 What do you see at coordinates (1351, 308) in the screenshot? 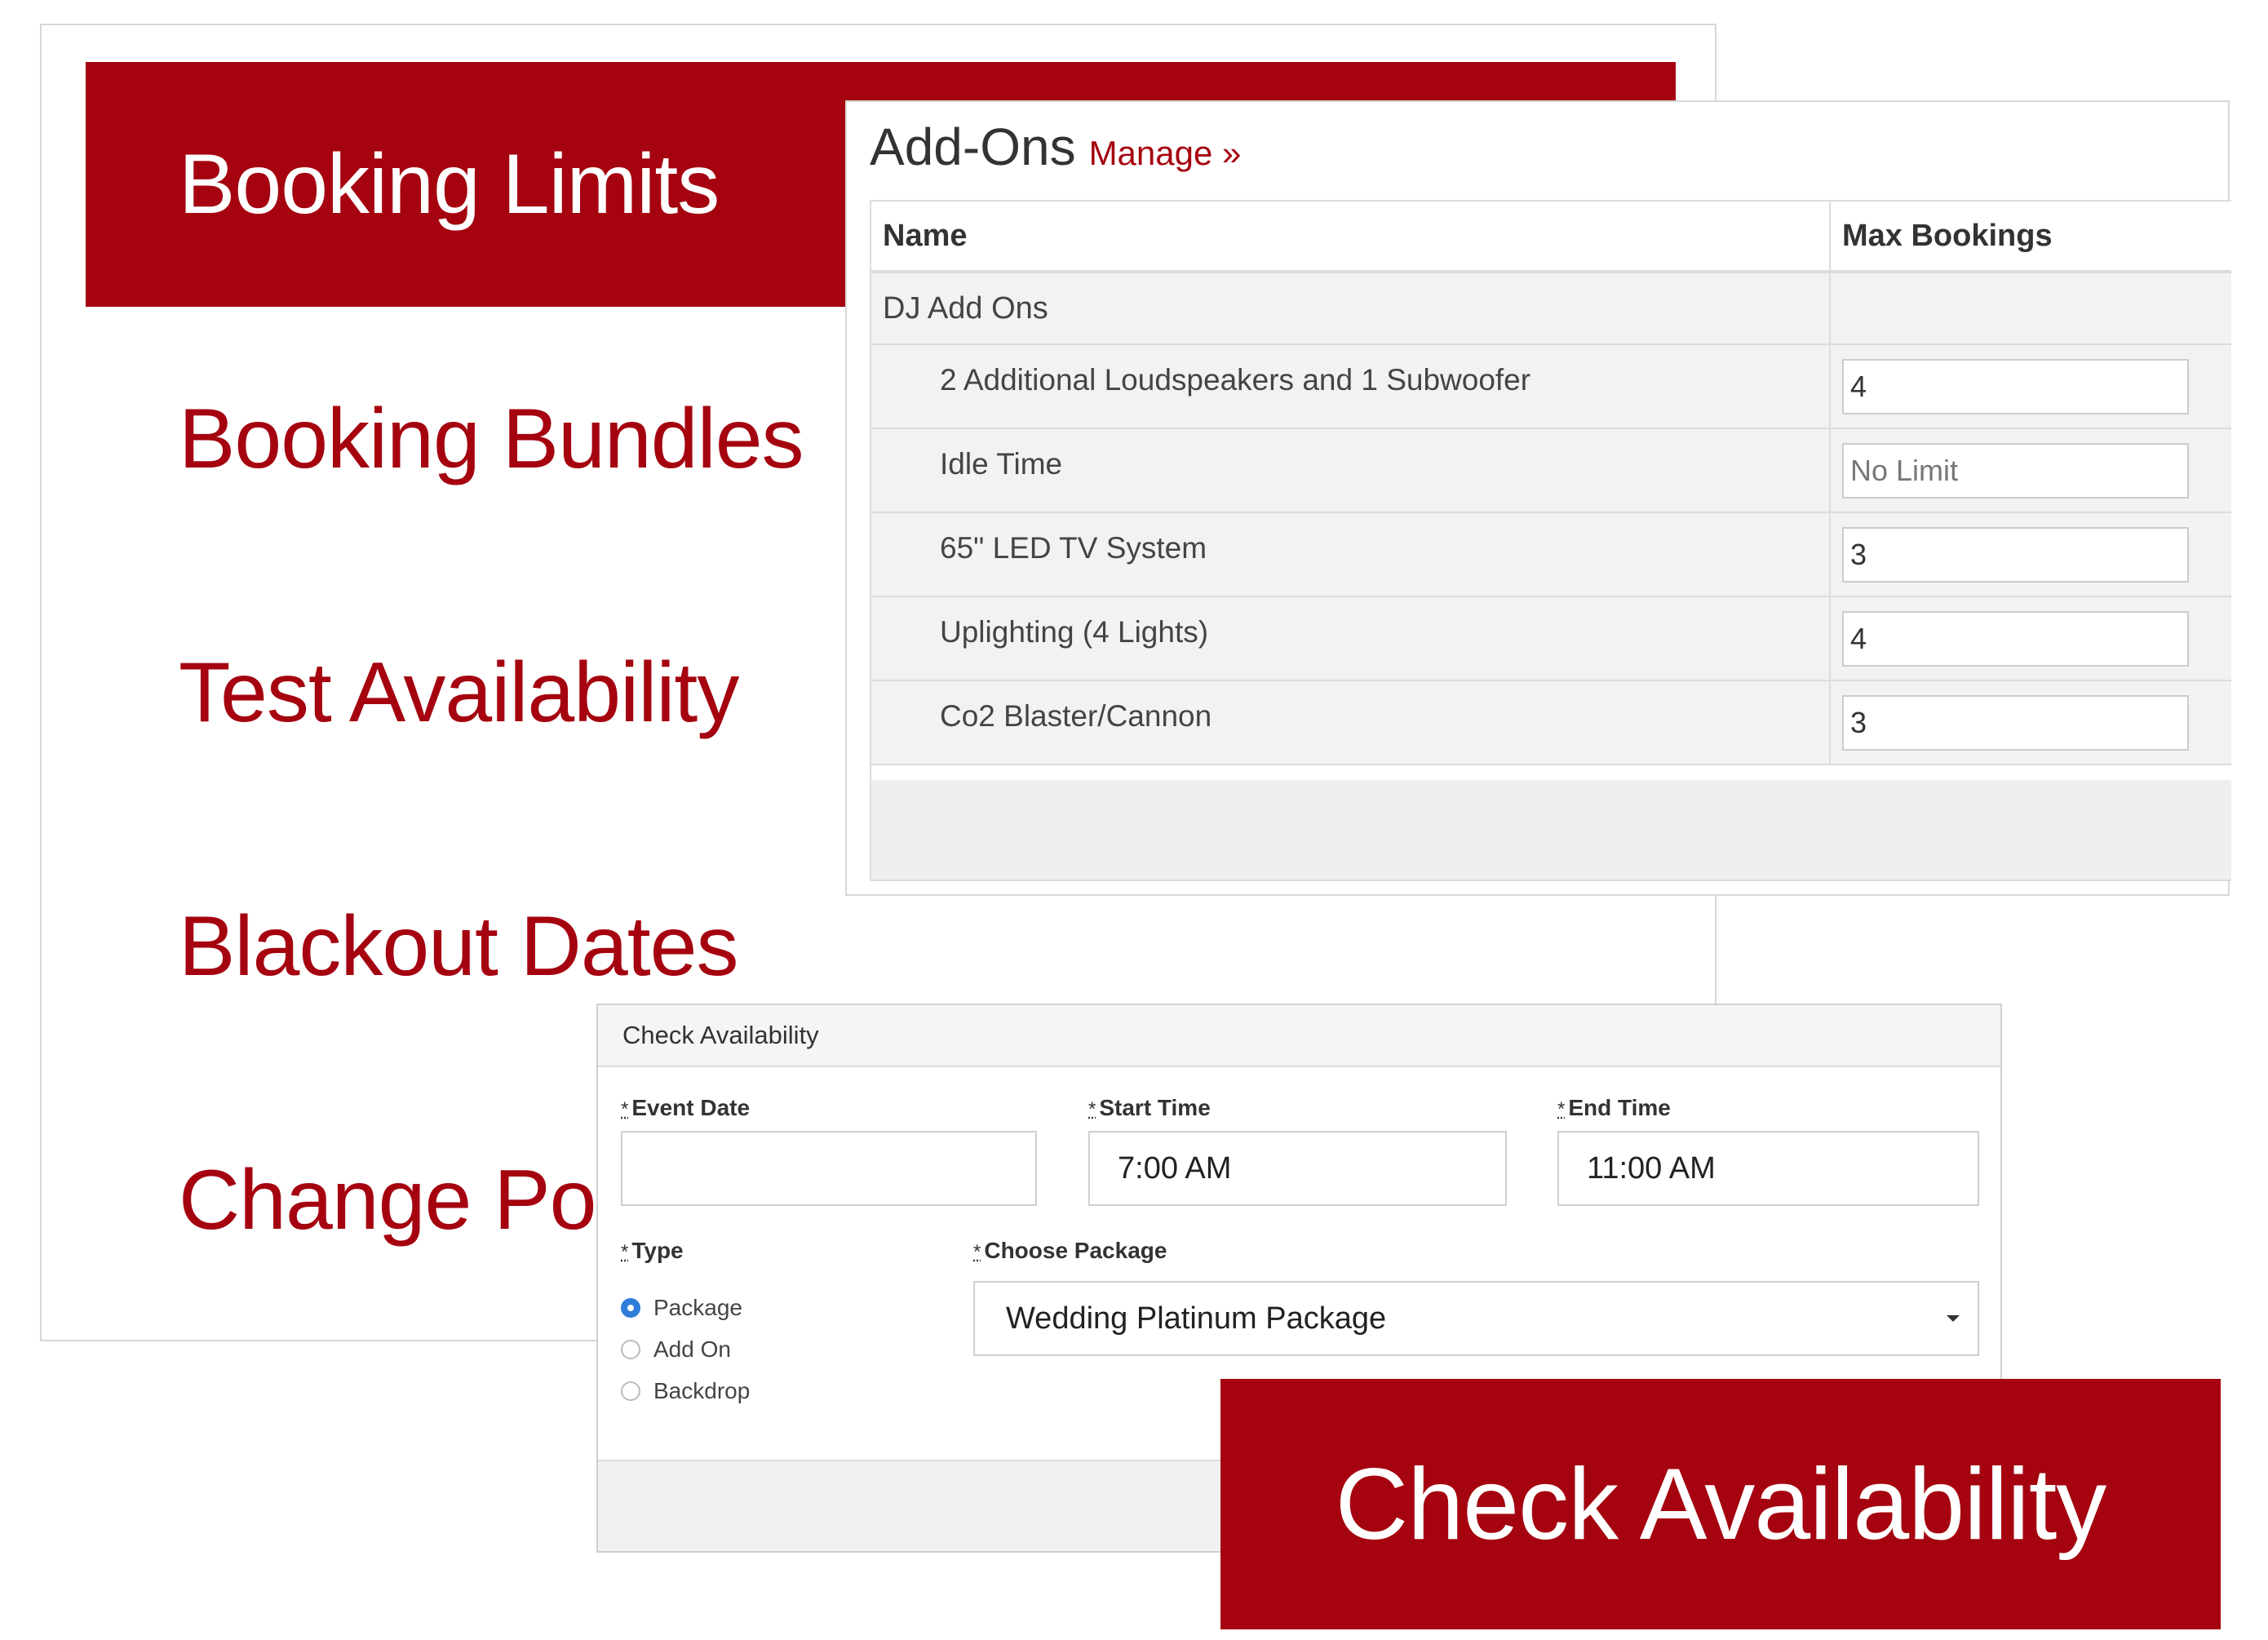
I see `group-label: DJ Add Ons` at bounding box center [1351, 308].